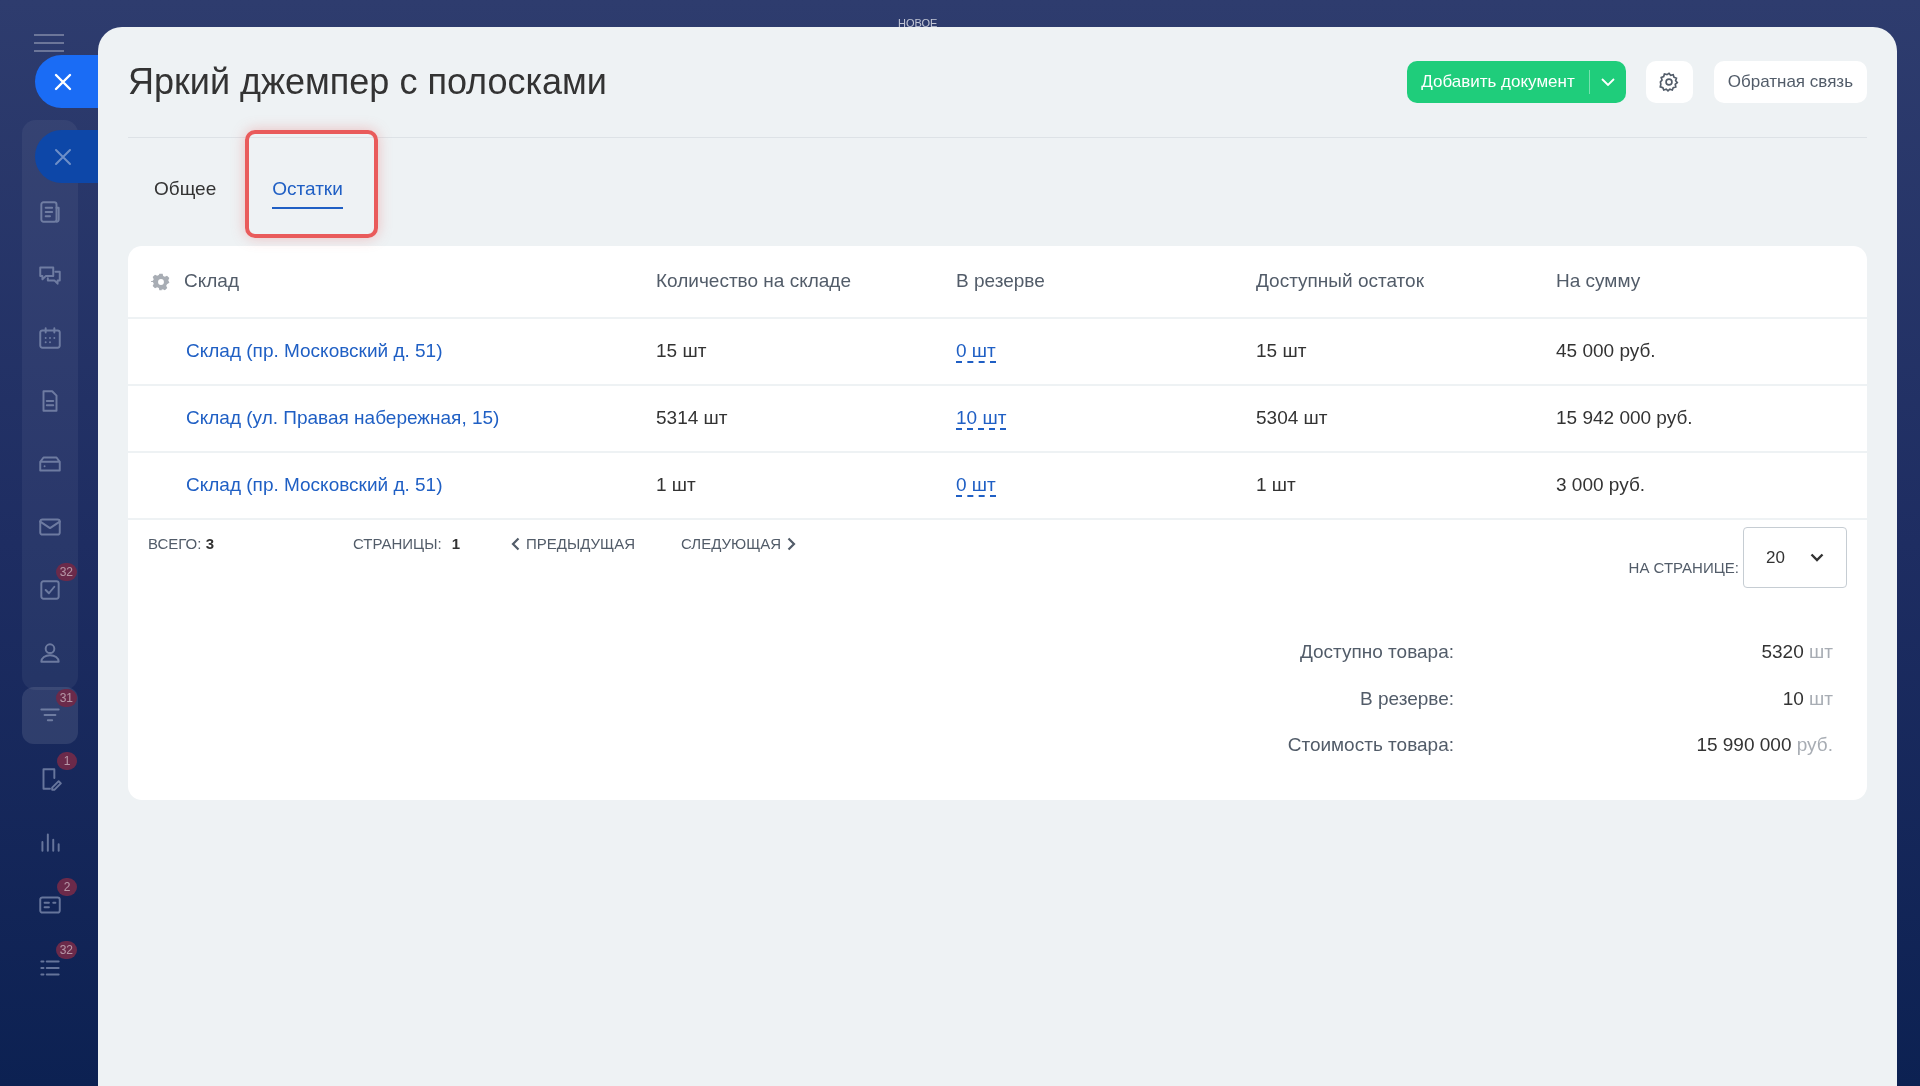  Describe the element at coordinates (181, 544) in the screenshot. I see `total-count: ВСЕГО: 3` at that location.